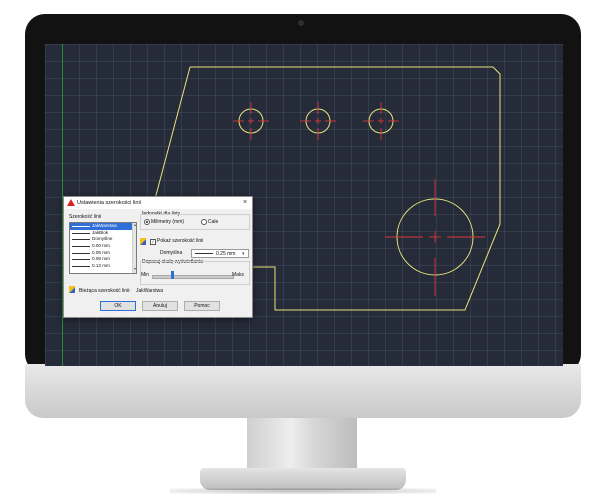 This screenshot has height=498, width=600. Describe the element at coordinates (147, 222) in the screenshot. I see `unit-mm-radio` at that location.